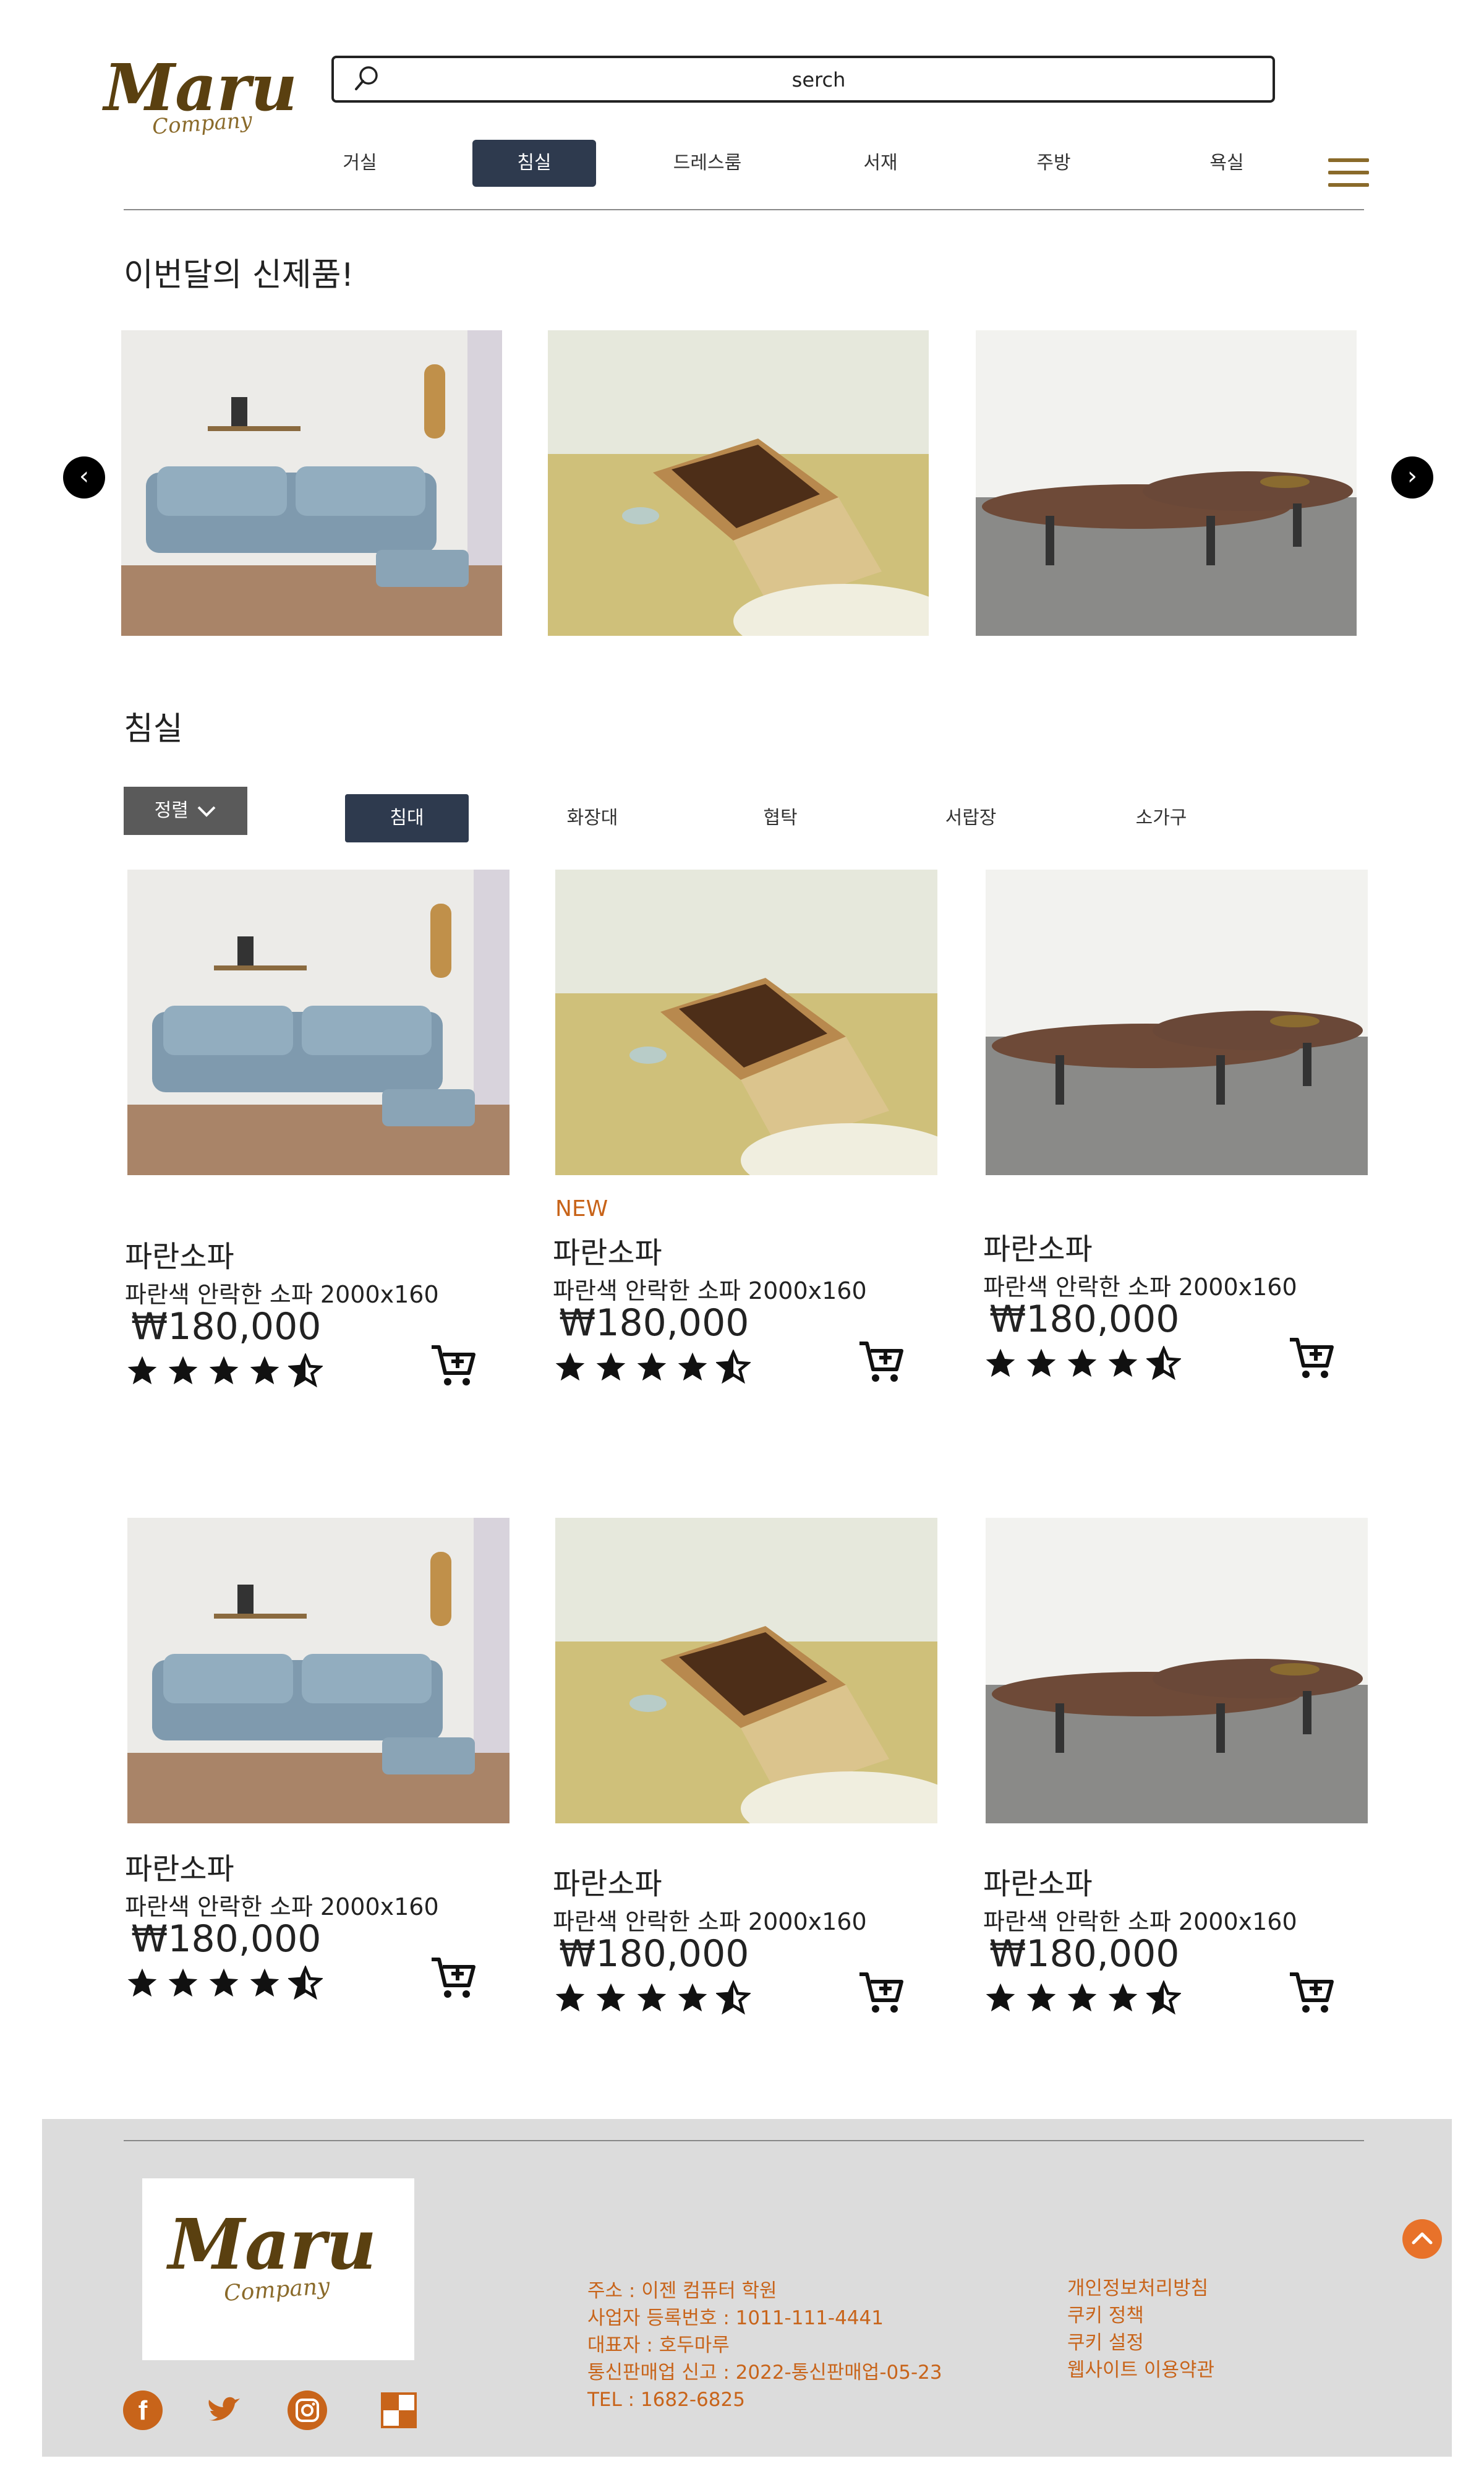 The image size is (1484, 2474). What do you see at coordinates (1191, 2315) in the screenshot?
I see `cookie-policy-link: 쿠키 정책` at bounding box center [1191, 2315].